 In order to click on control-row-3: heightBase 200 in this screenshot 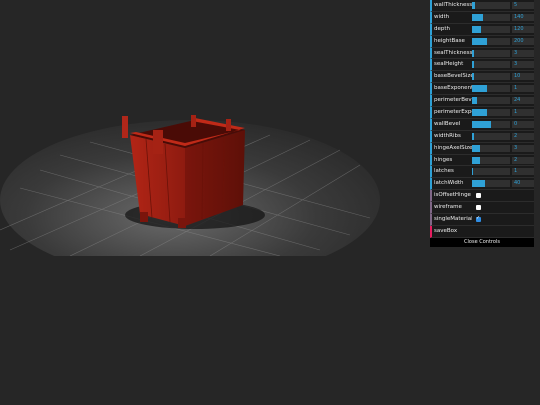, I will do `click(482, 41)`.